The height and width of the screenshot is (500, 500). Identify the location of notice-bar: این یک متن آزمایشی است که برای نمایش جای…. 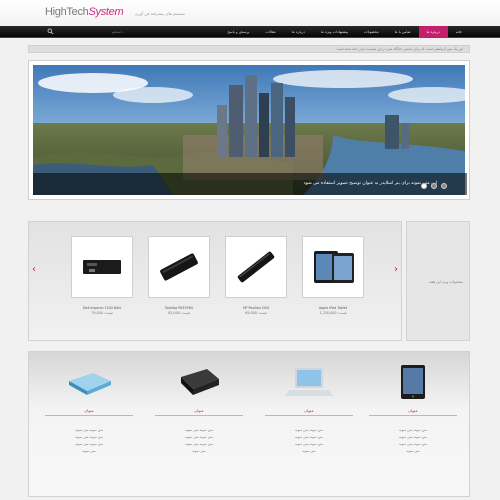
(249, 49).